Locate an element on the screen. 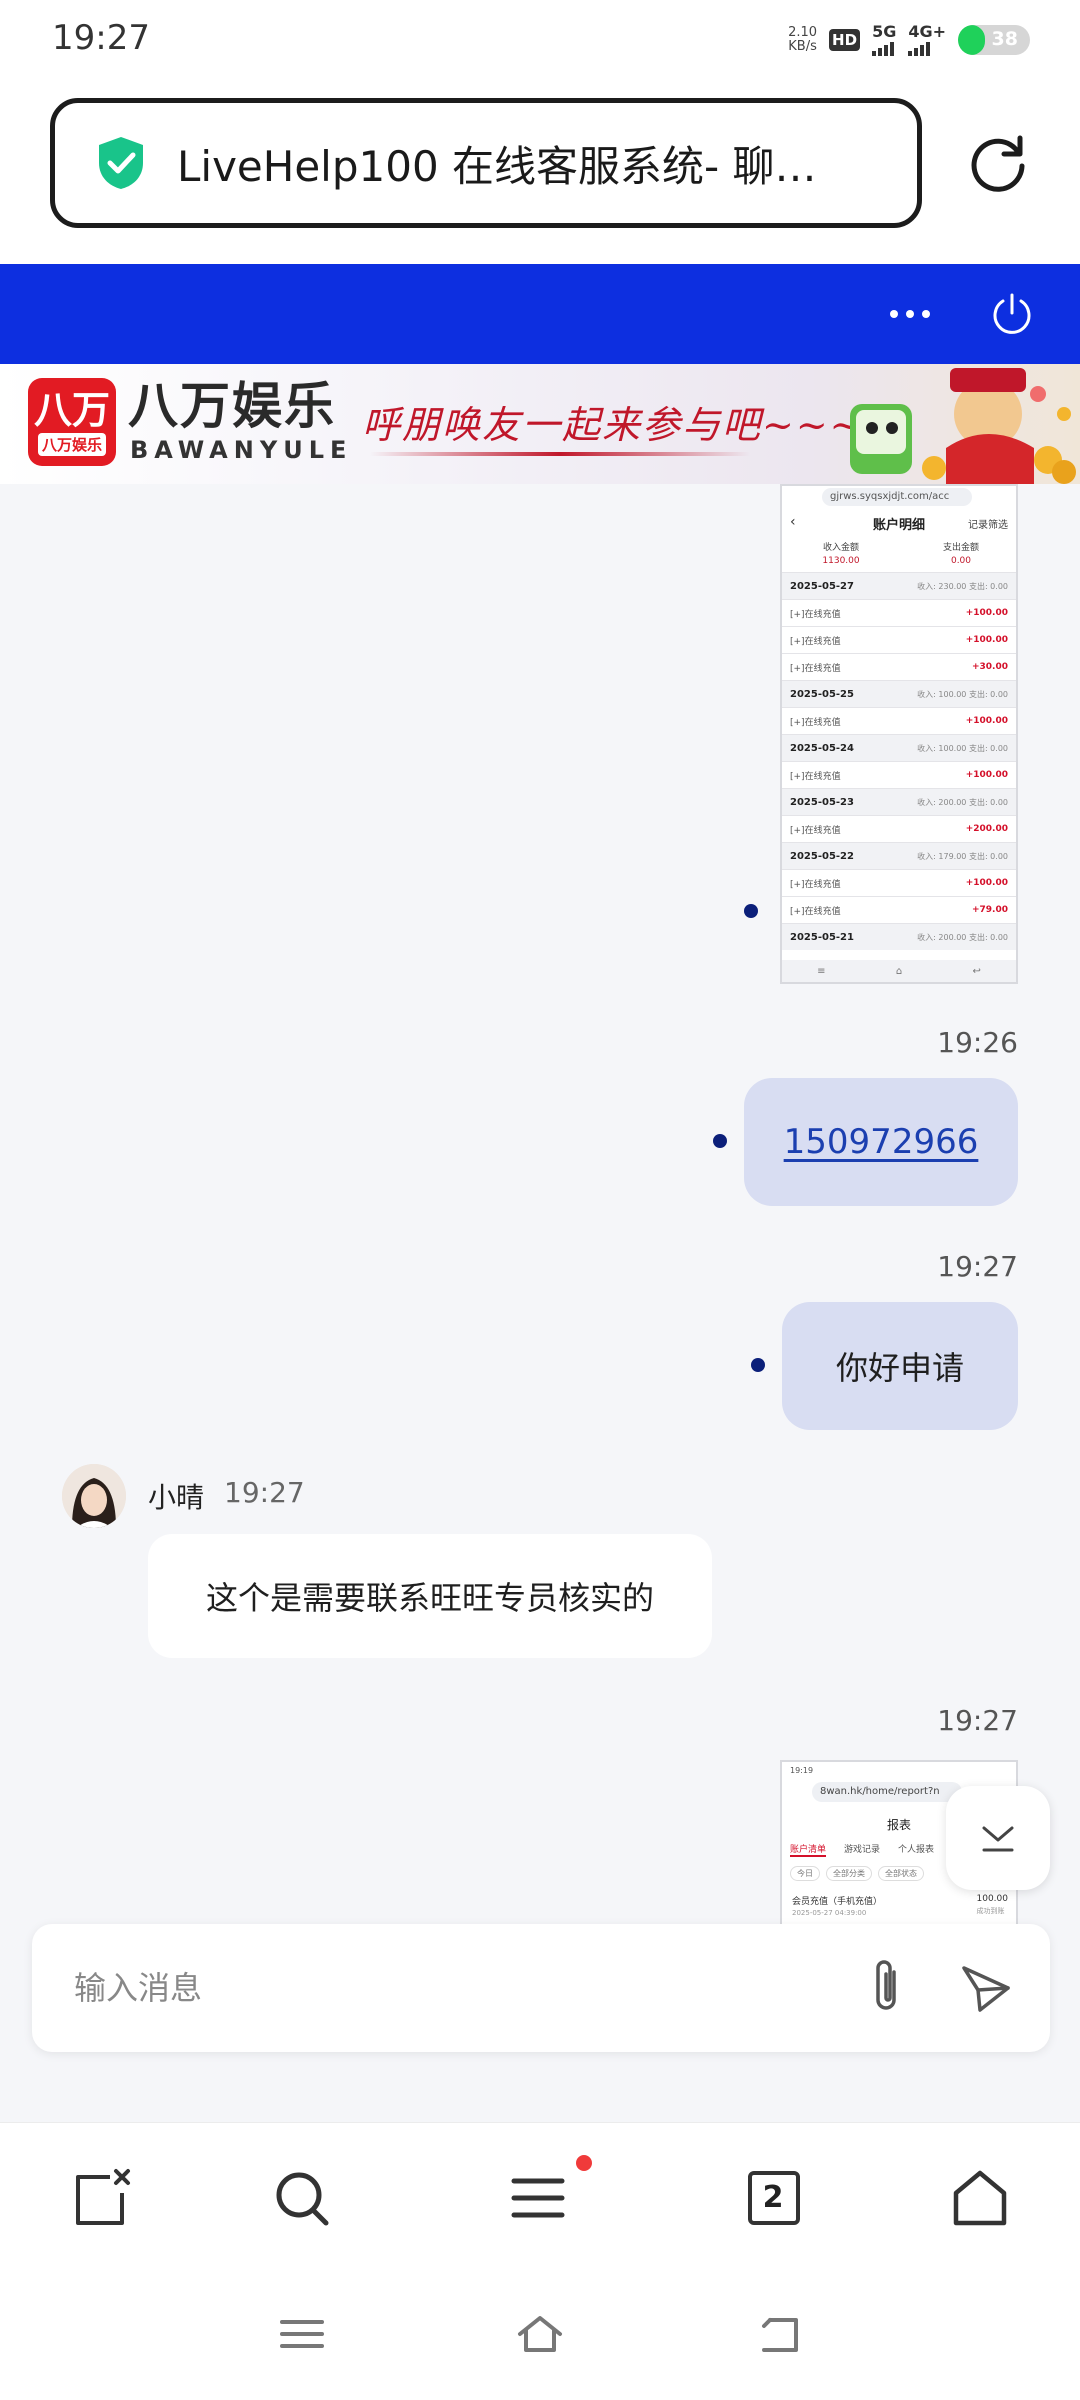 The image size is (1080, 2400). shot-row-meta: 收入: 100.00 支出: 0.00 is located at coordinates (962, 748).